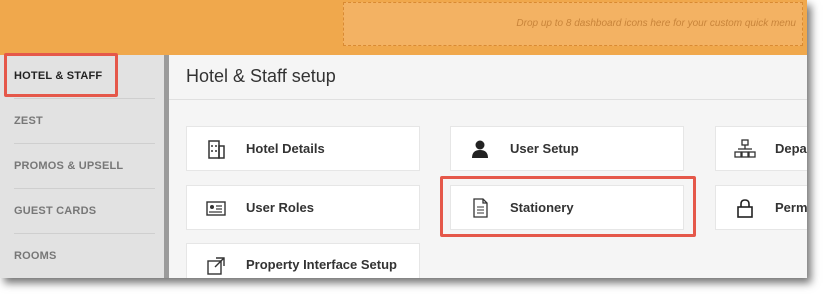 The width and height of the screenshot is (823, 294). Describe the element at coordinates (280, 207) in the screenshot. I see `card-label: User Roles` at that location.